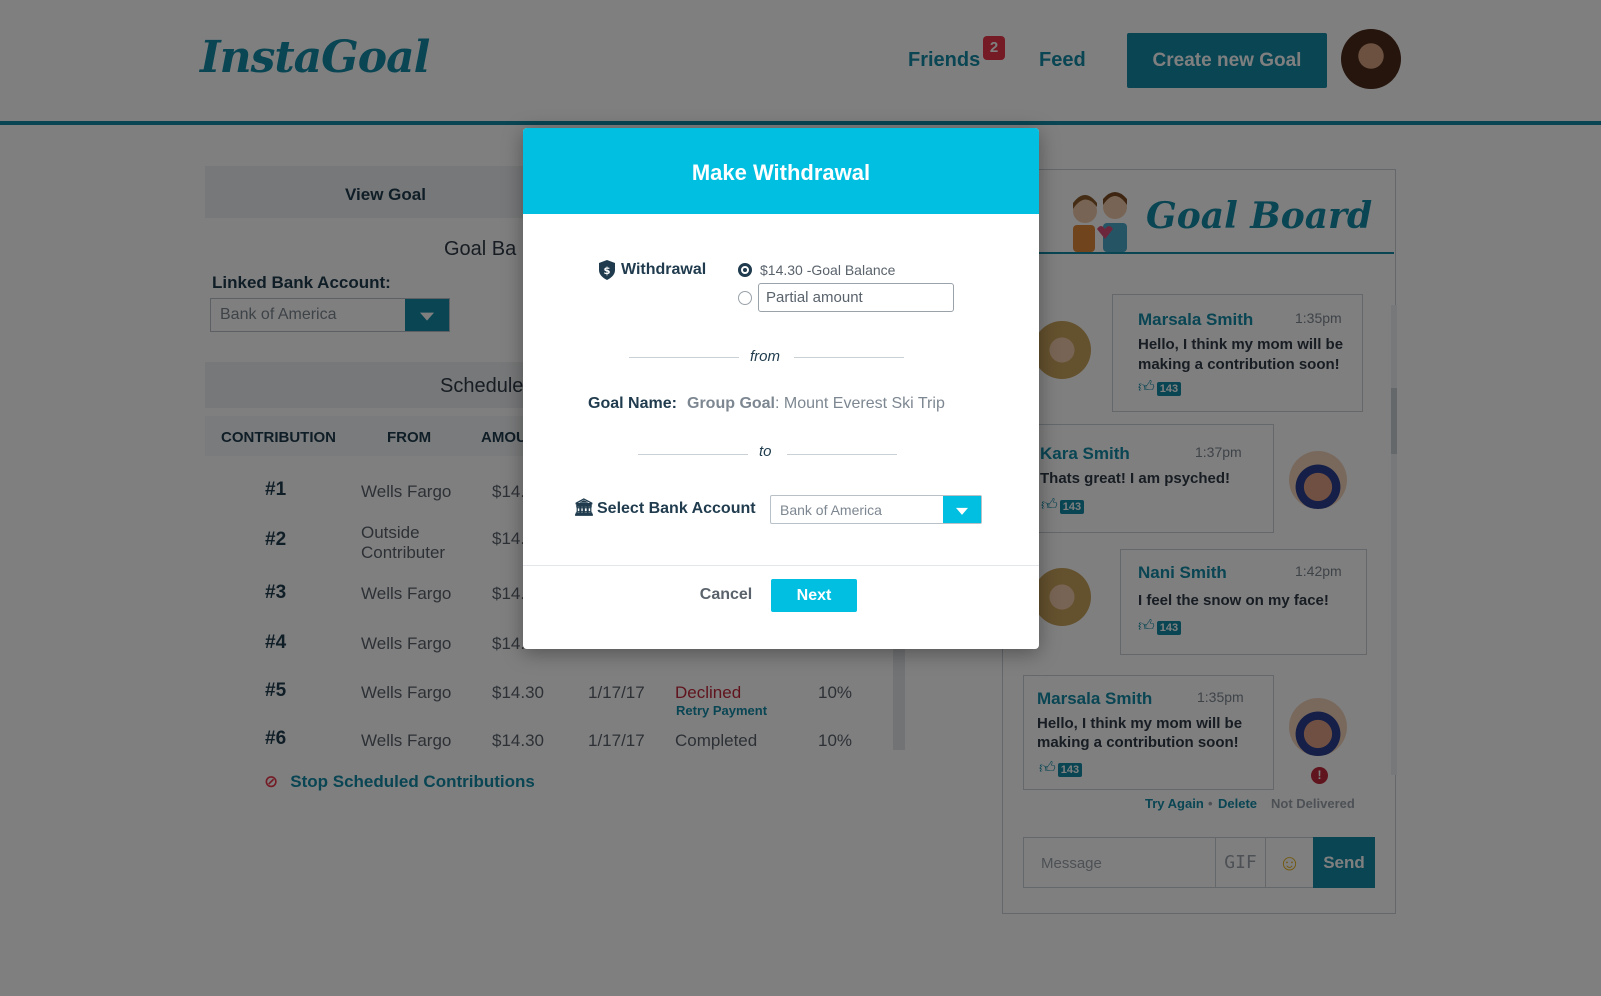 The width and height of the screenshot is (1601, 996). Describe the element at coordinates (745, 270) in the screenshot. I see `radio-full-balance` at that location.